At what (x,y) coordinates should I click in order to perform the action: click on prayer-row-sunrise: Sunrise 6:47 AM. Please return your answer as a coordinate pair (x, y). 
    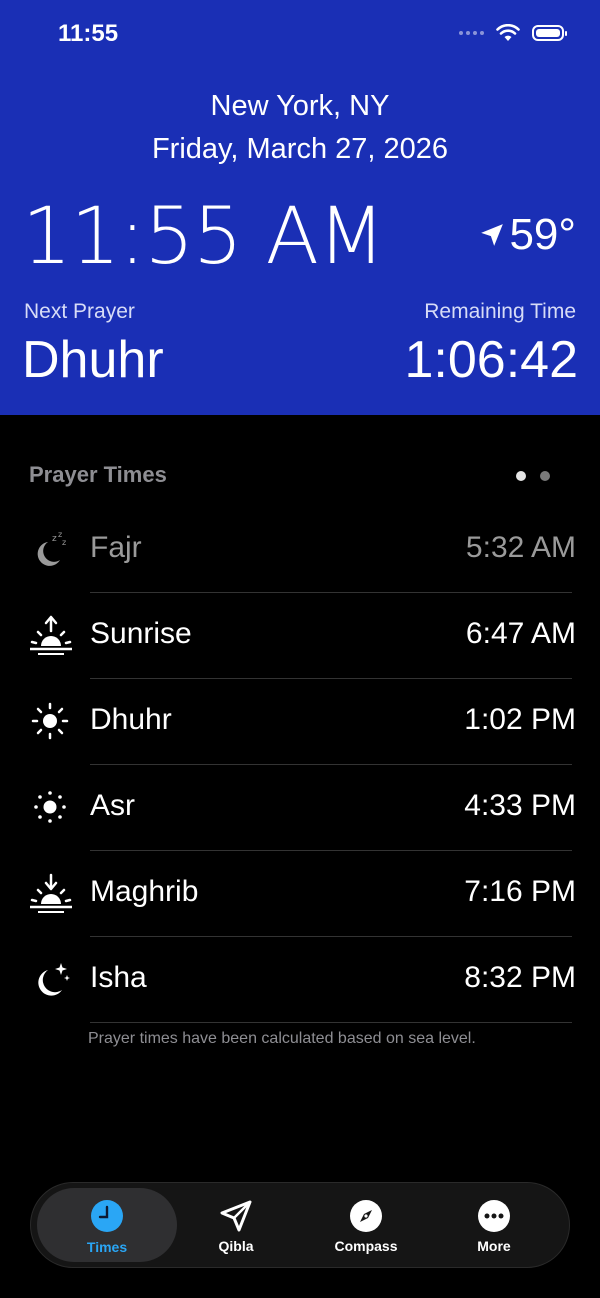
    Looking at the image, I should click on (300, 636).